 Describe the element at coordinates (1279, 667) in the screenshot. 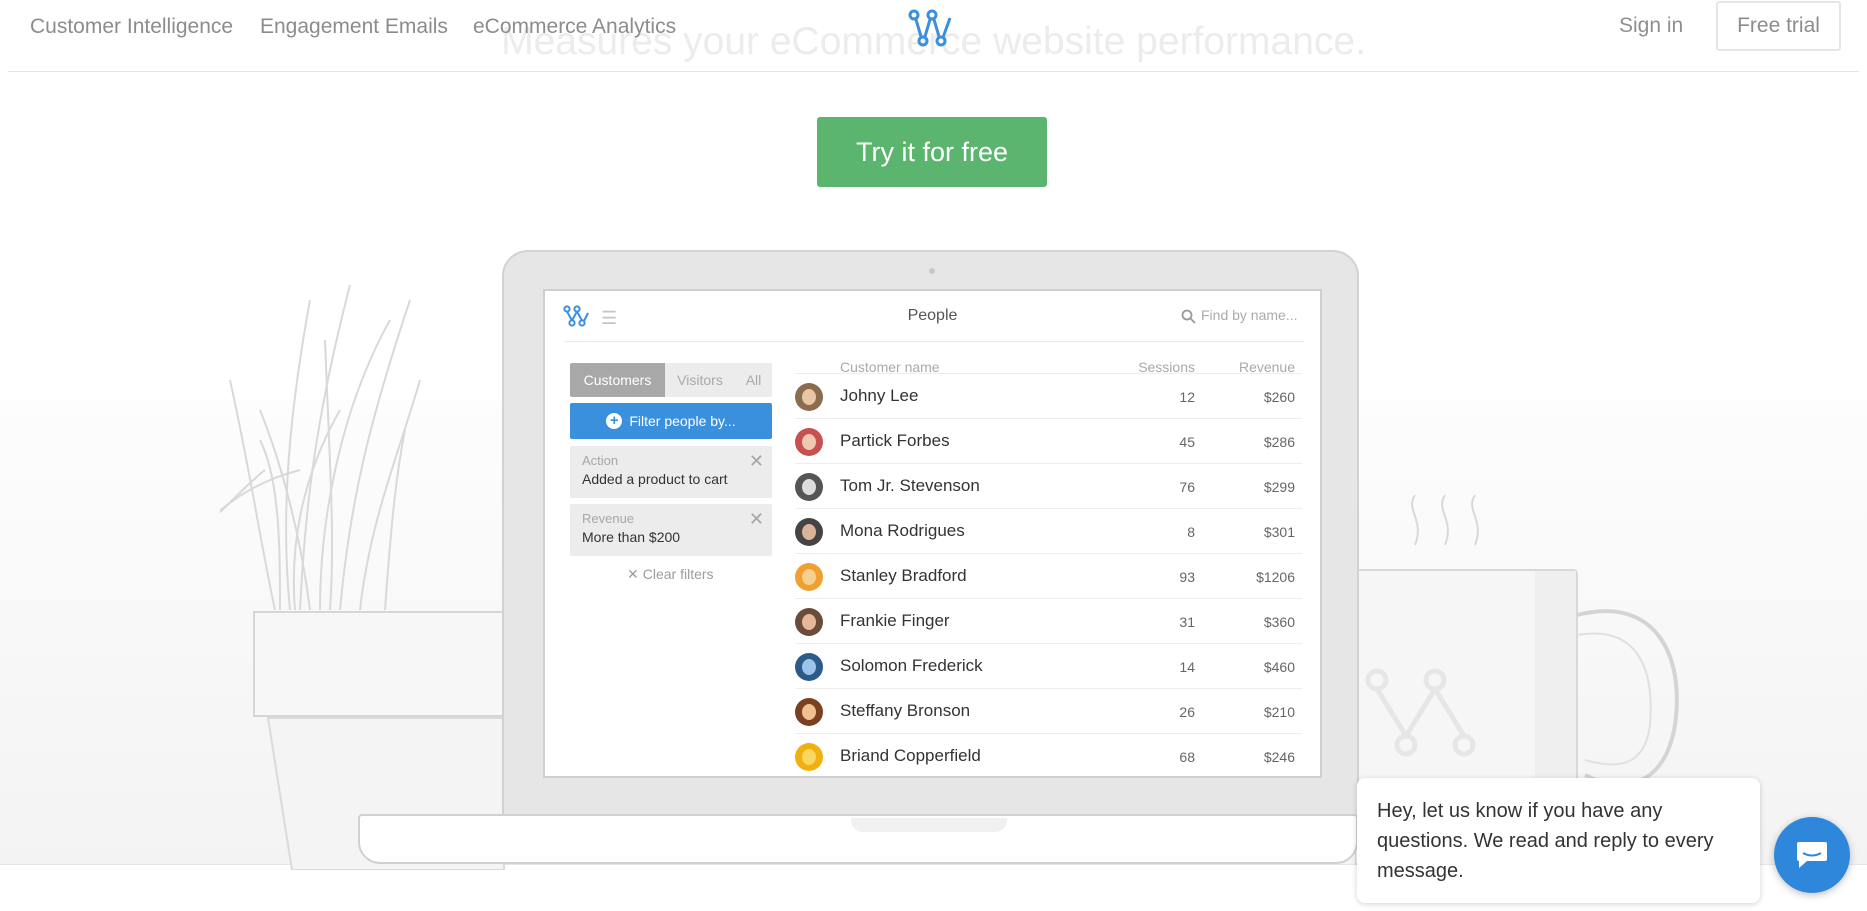

I see `customer-revenue: $460` at that location.